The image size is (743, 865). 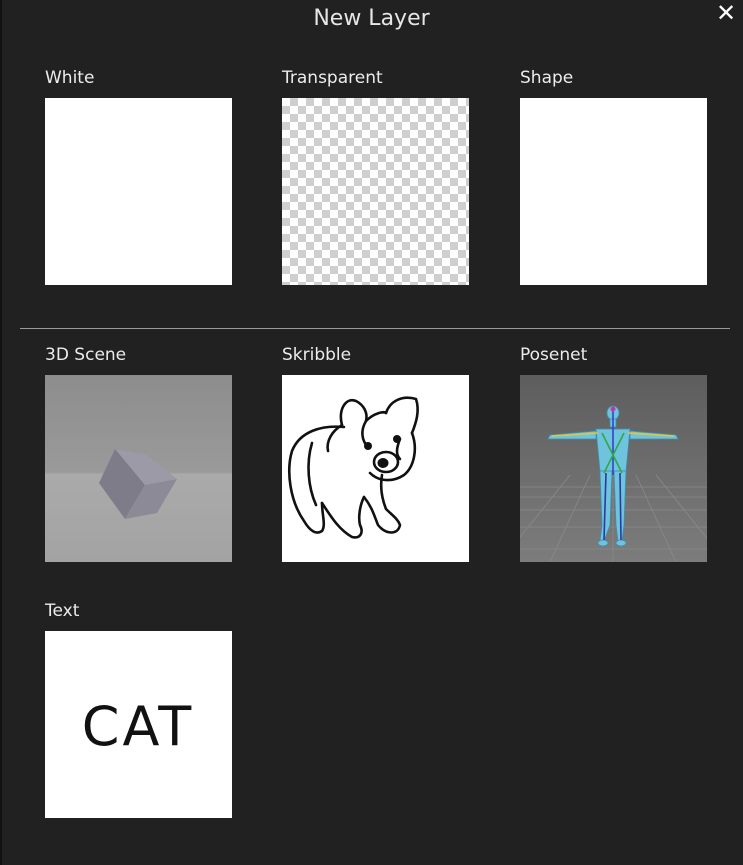 What do you see at coordinates (1, 432) in the screenshot?
I see `dialog-edge` at bounding box center [1, 432].